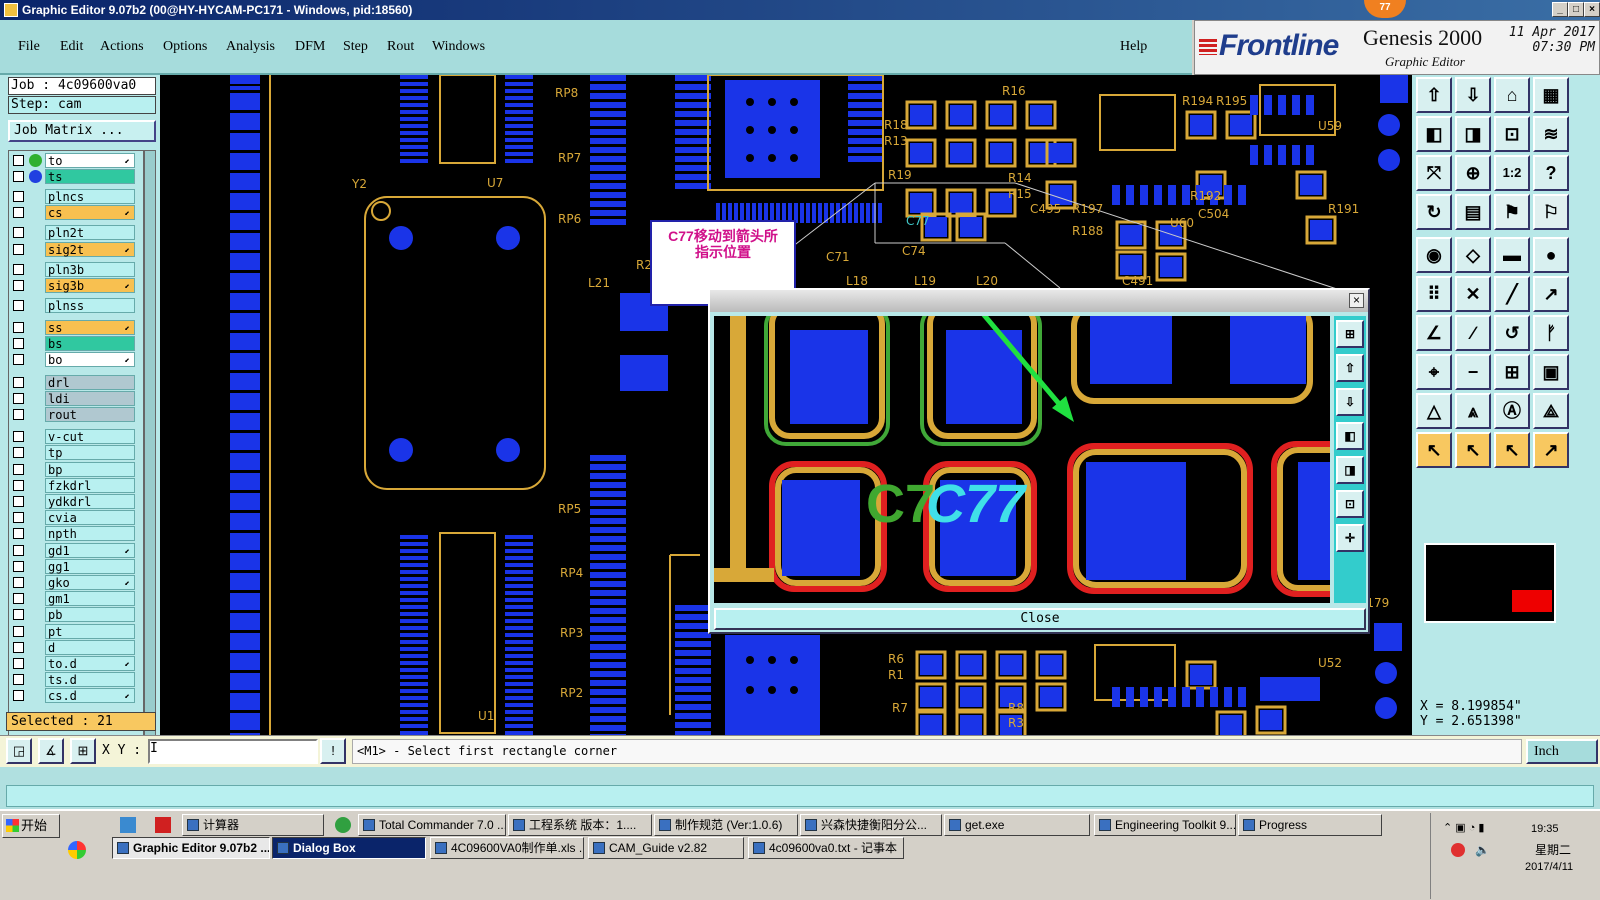 The width and height of the screenshot is (1600, 900). I want to click on triangle2-icon: ⩓, so click(1473, 411).